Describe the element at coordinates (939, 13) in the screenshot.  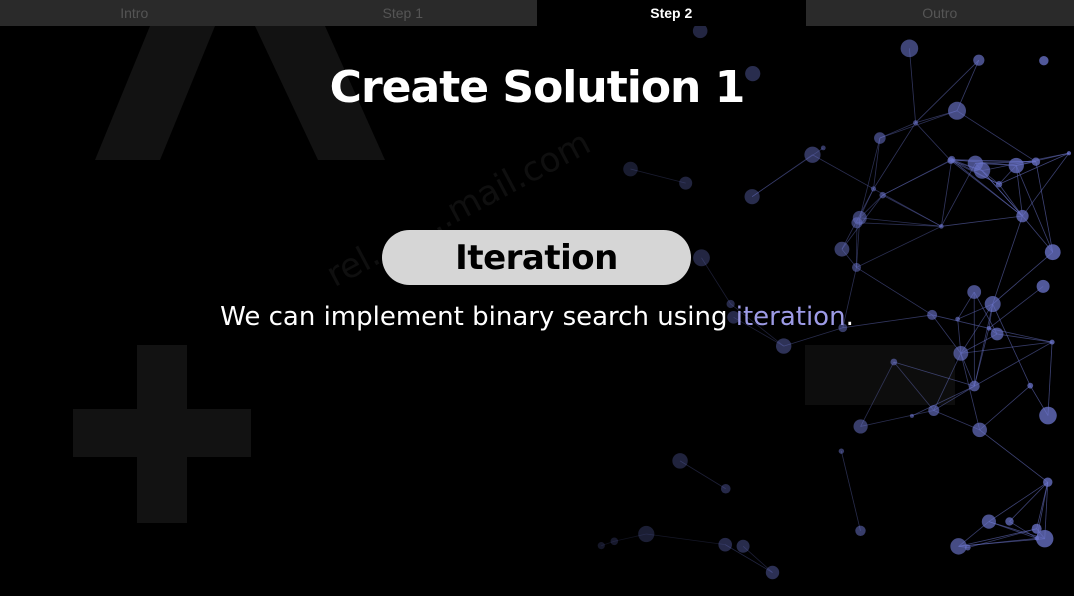
I see `tab-outro: Outro` at that location.